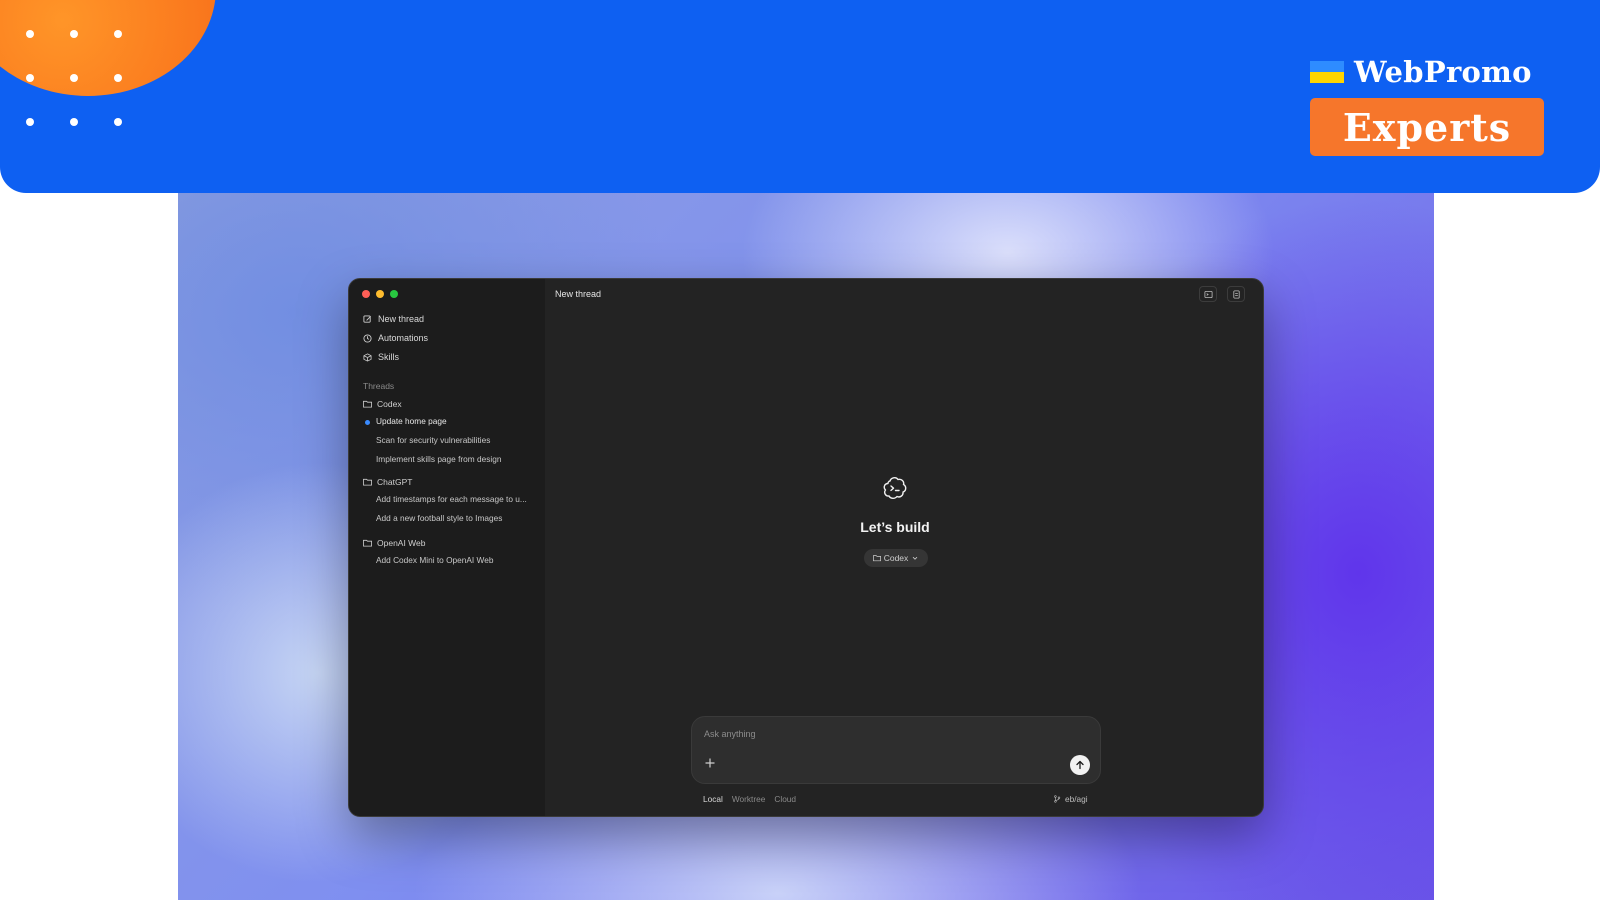 This screenshot has height=900, width=1600. I want to click on sidebar-item-new-thread: New thread, so click(393, 319).